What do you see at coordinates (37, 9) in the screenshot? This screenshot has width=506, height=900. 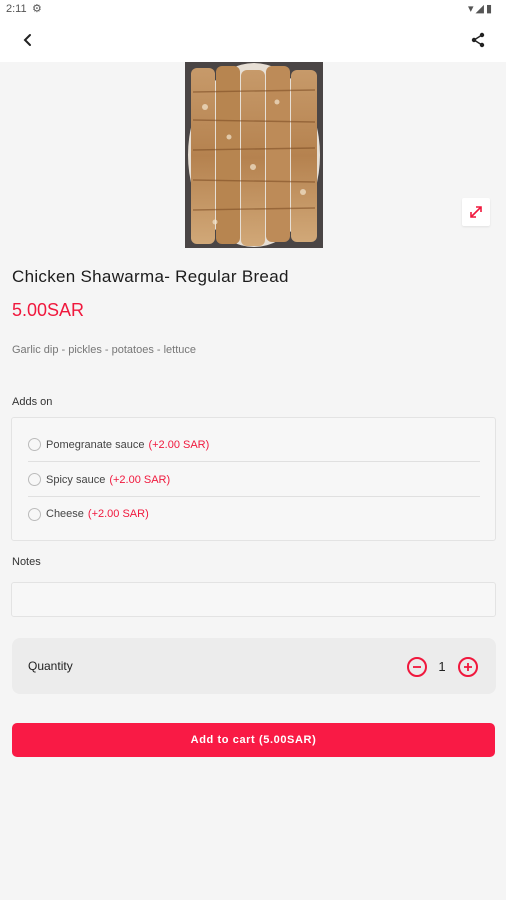 I see `settings-gear-icon: ⚙` at bounding box center [37, 9].